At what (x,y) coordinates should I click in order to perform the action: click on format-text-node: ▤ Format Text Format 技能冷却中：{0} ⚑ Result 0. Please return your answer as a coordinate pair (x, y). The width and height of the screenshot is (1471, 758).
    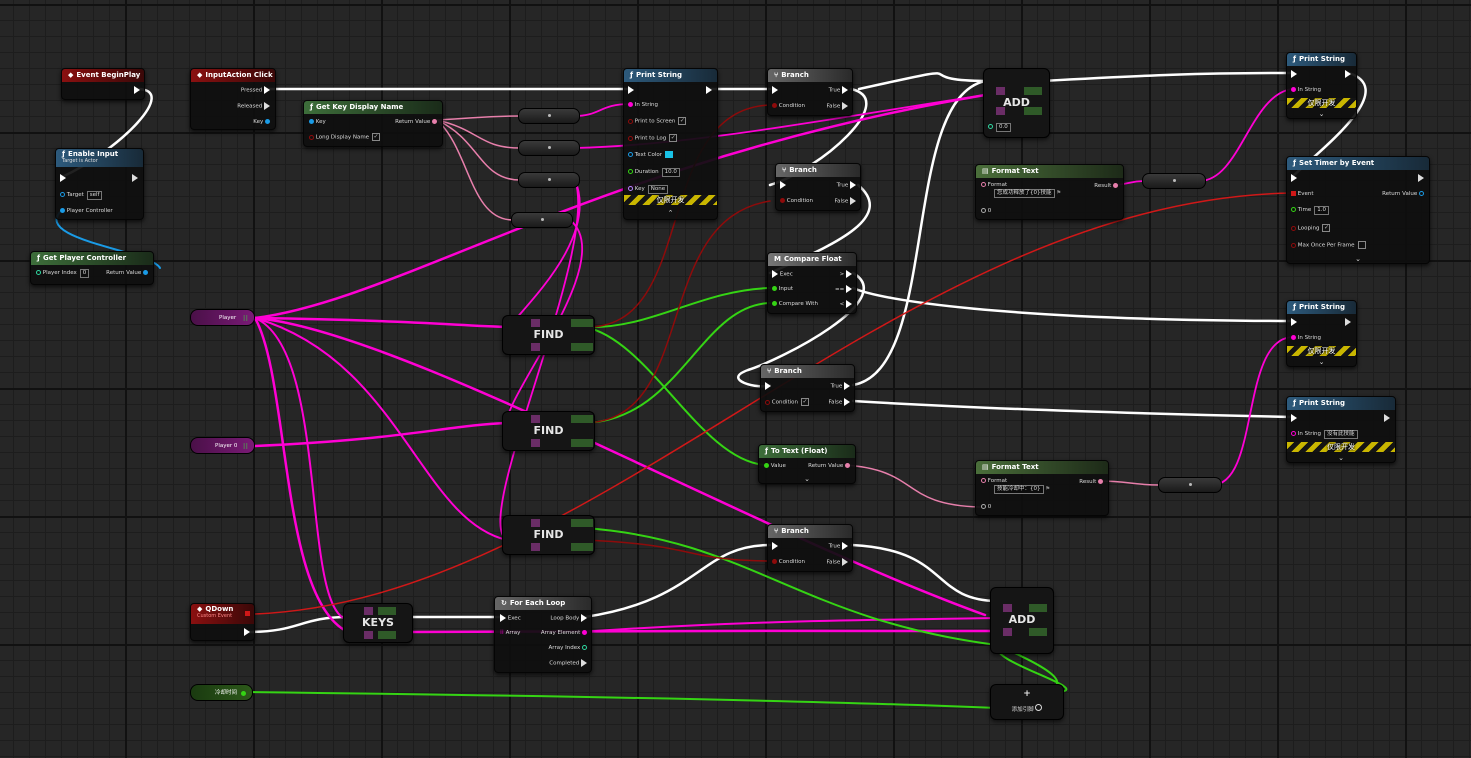
    Looking at the image, I should click on (1042, 488).